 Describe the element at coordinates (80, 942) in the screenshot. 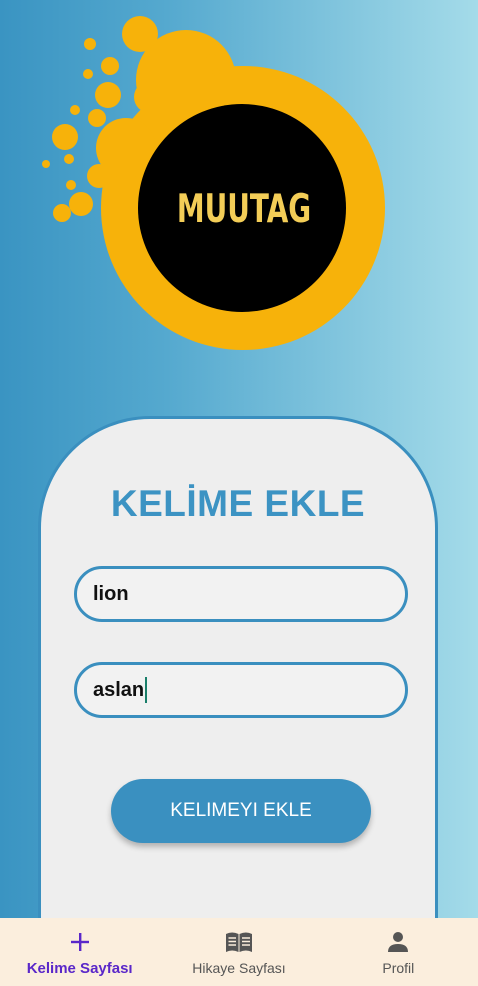

I see `plus-icon` at that location.